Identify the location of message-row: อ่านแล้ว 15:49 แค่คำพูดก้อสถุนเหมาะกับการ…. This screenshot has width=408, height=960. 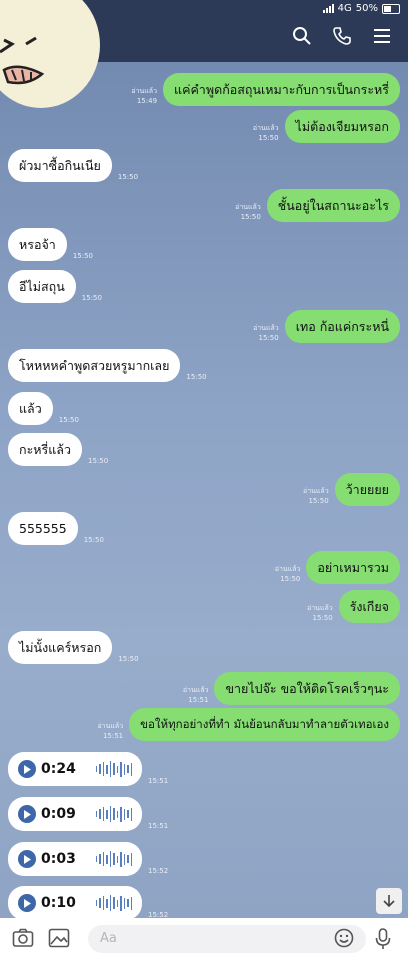
(265, 89).